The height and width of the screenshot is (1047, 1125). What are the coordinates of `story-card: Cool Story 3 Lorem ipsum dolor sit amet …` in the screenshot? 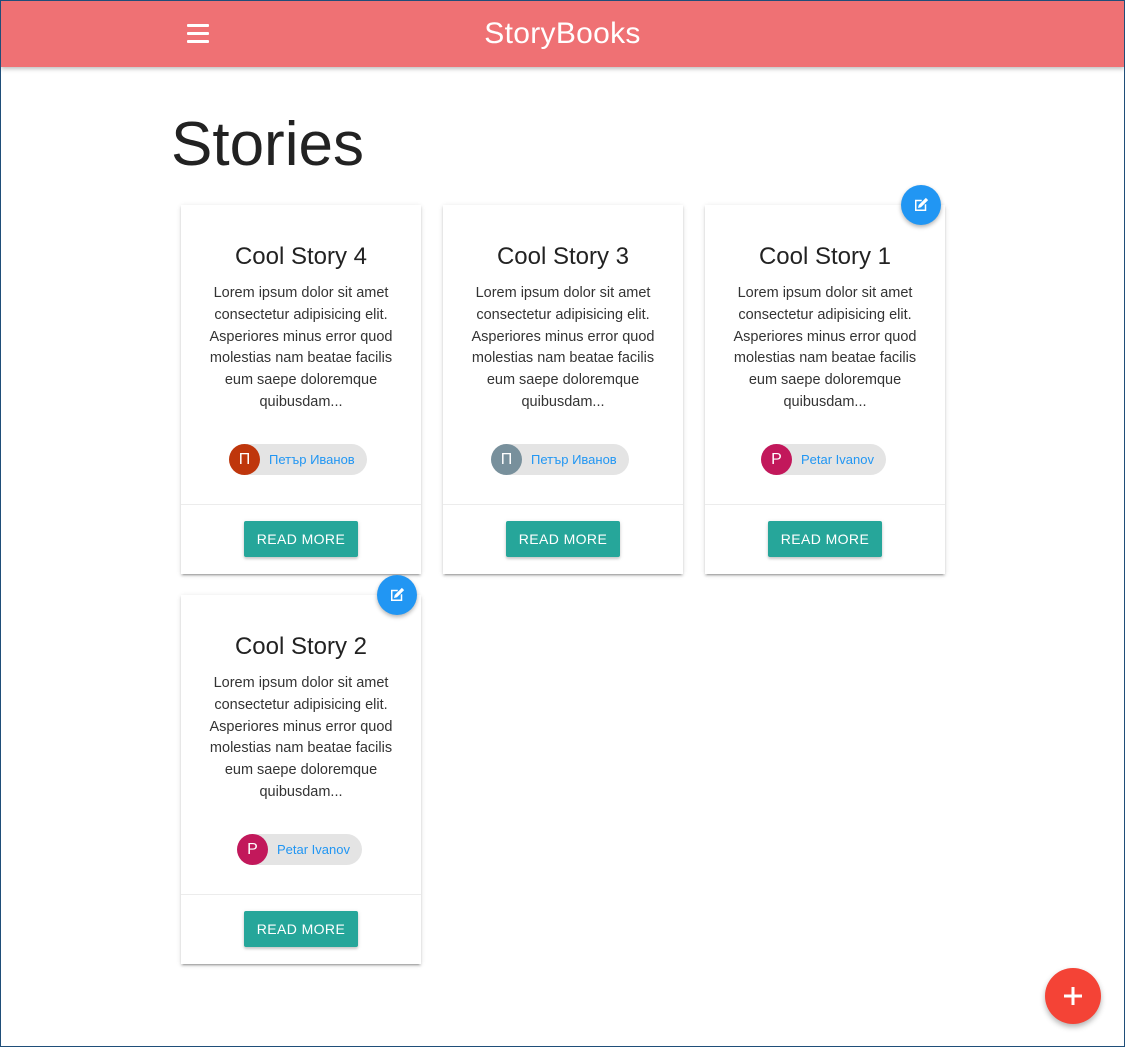 It's located at (563, 389).